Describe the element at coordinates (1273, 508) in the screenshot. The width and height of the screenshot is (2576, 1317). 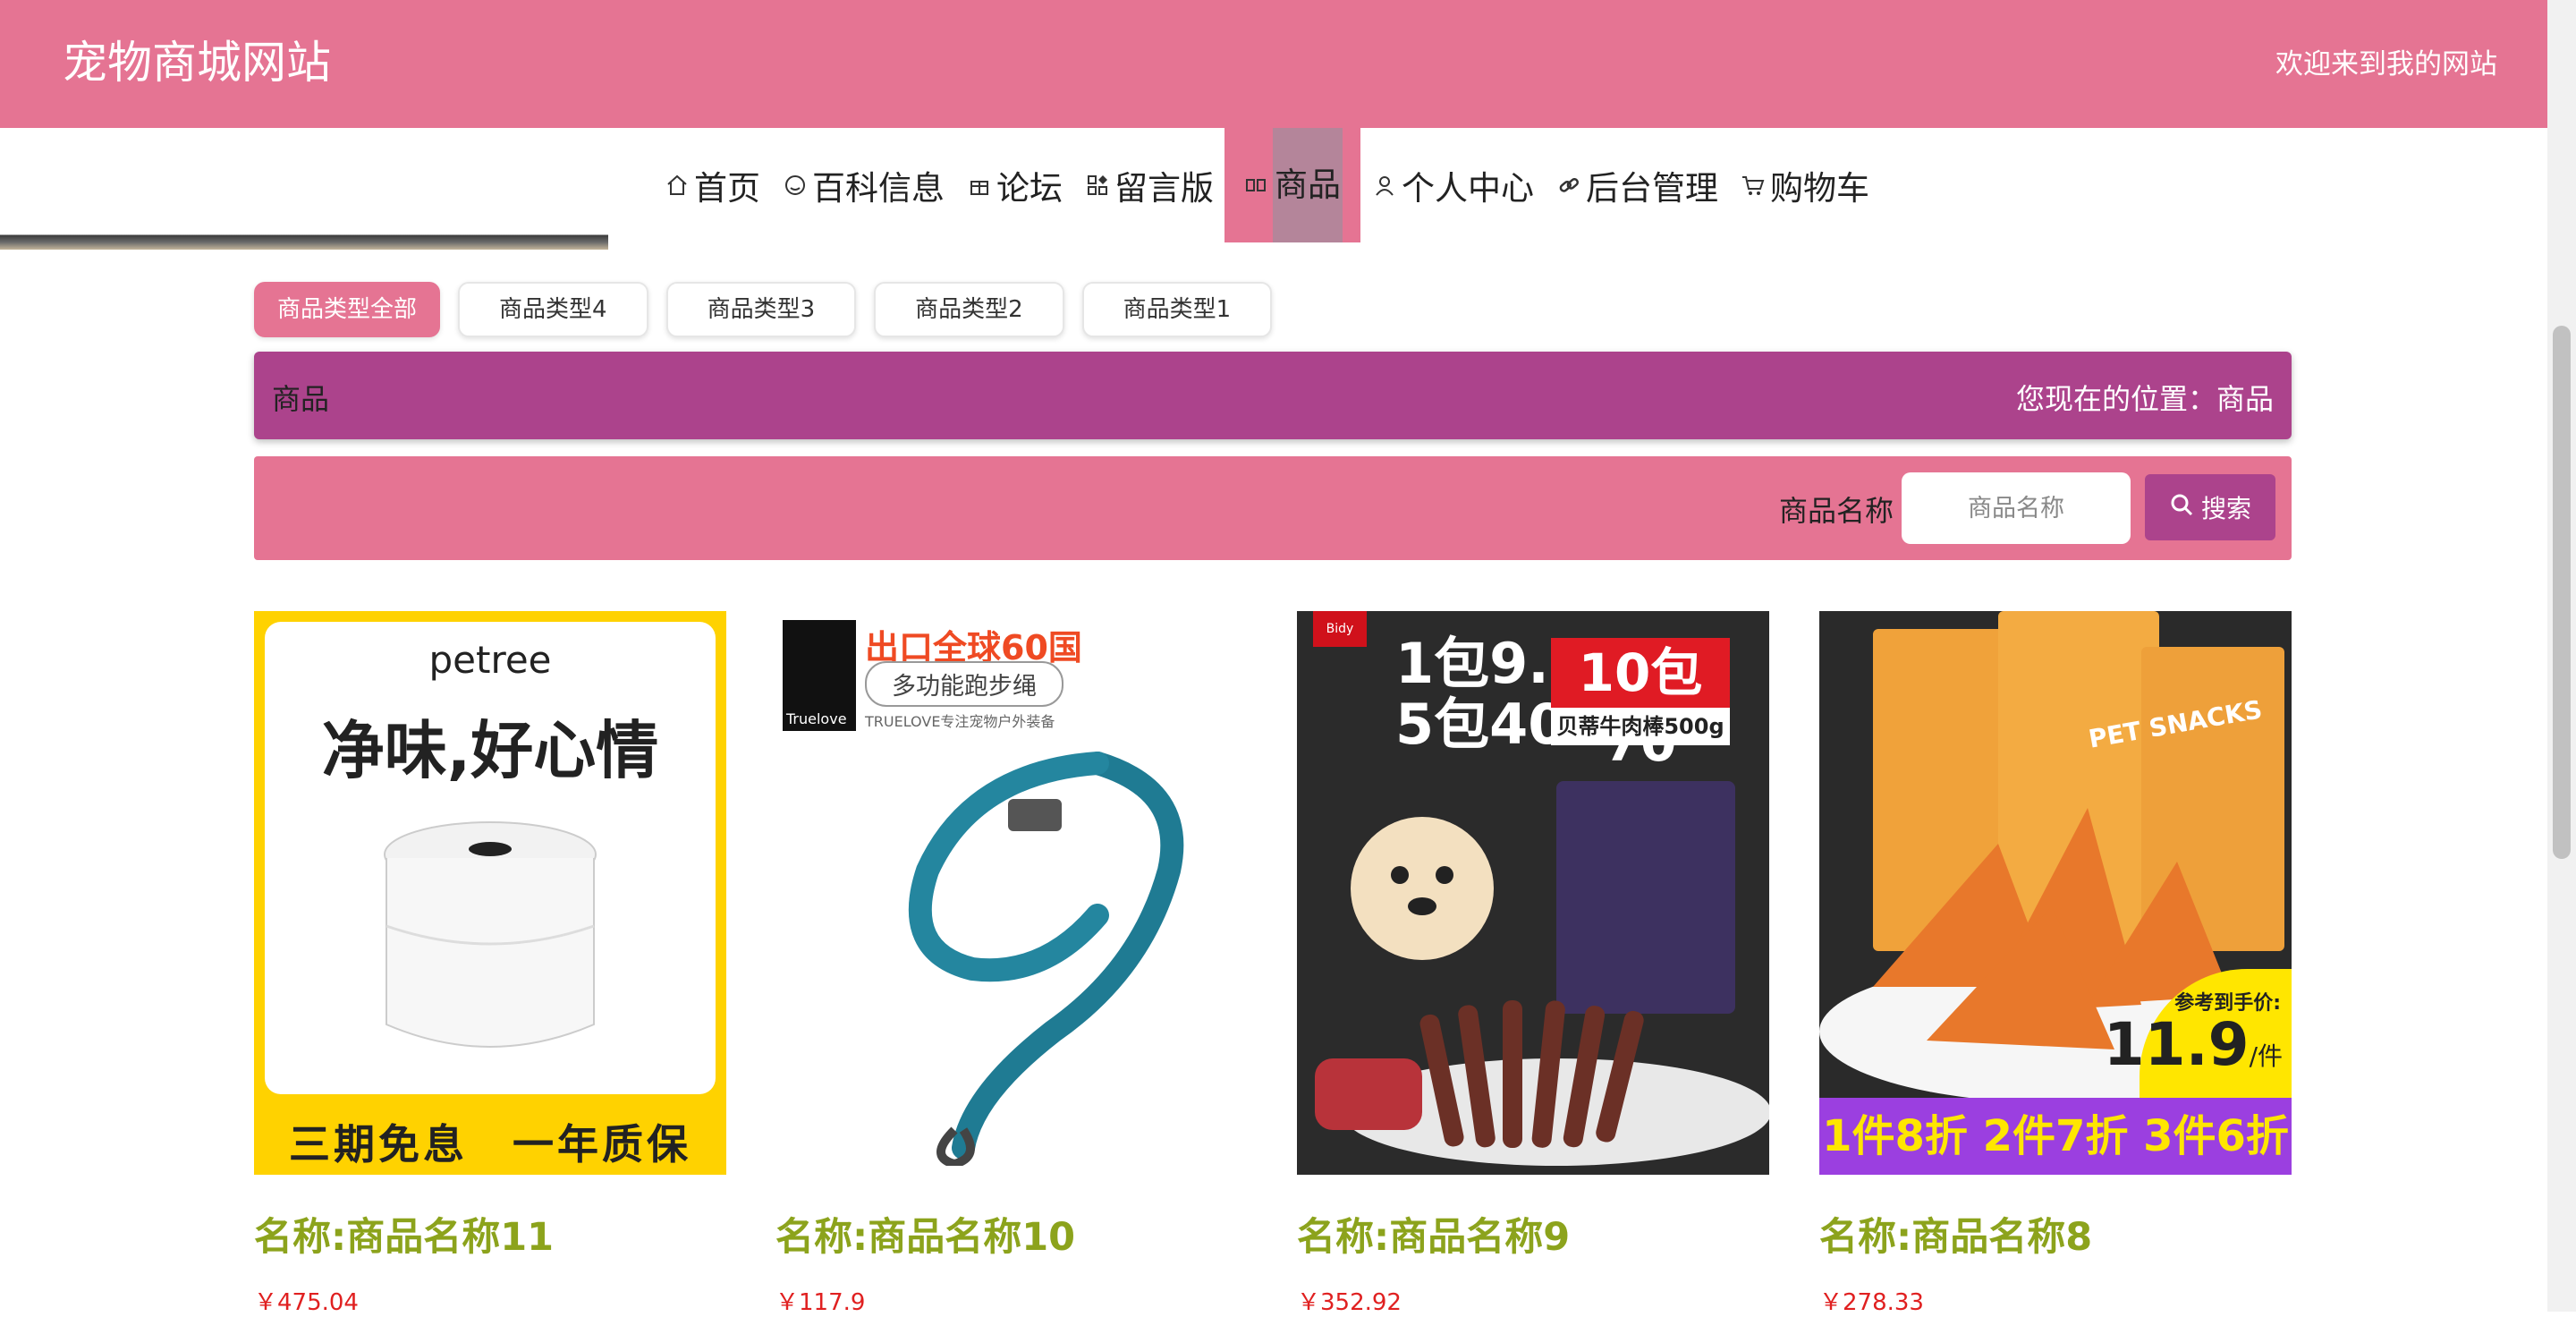
I see `search-bar: 商品名称 搜索` at that location.